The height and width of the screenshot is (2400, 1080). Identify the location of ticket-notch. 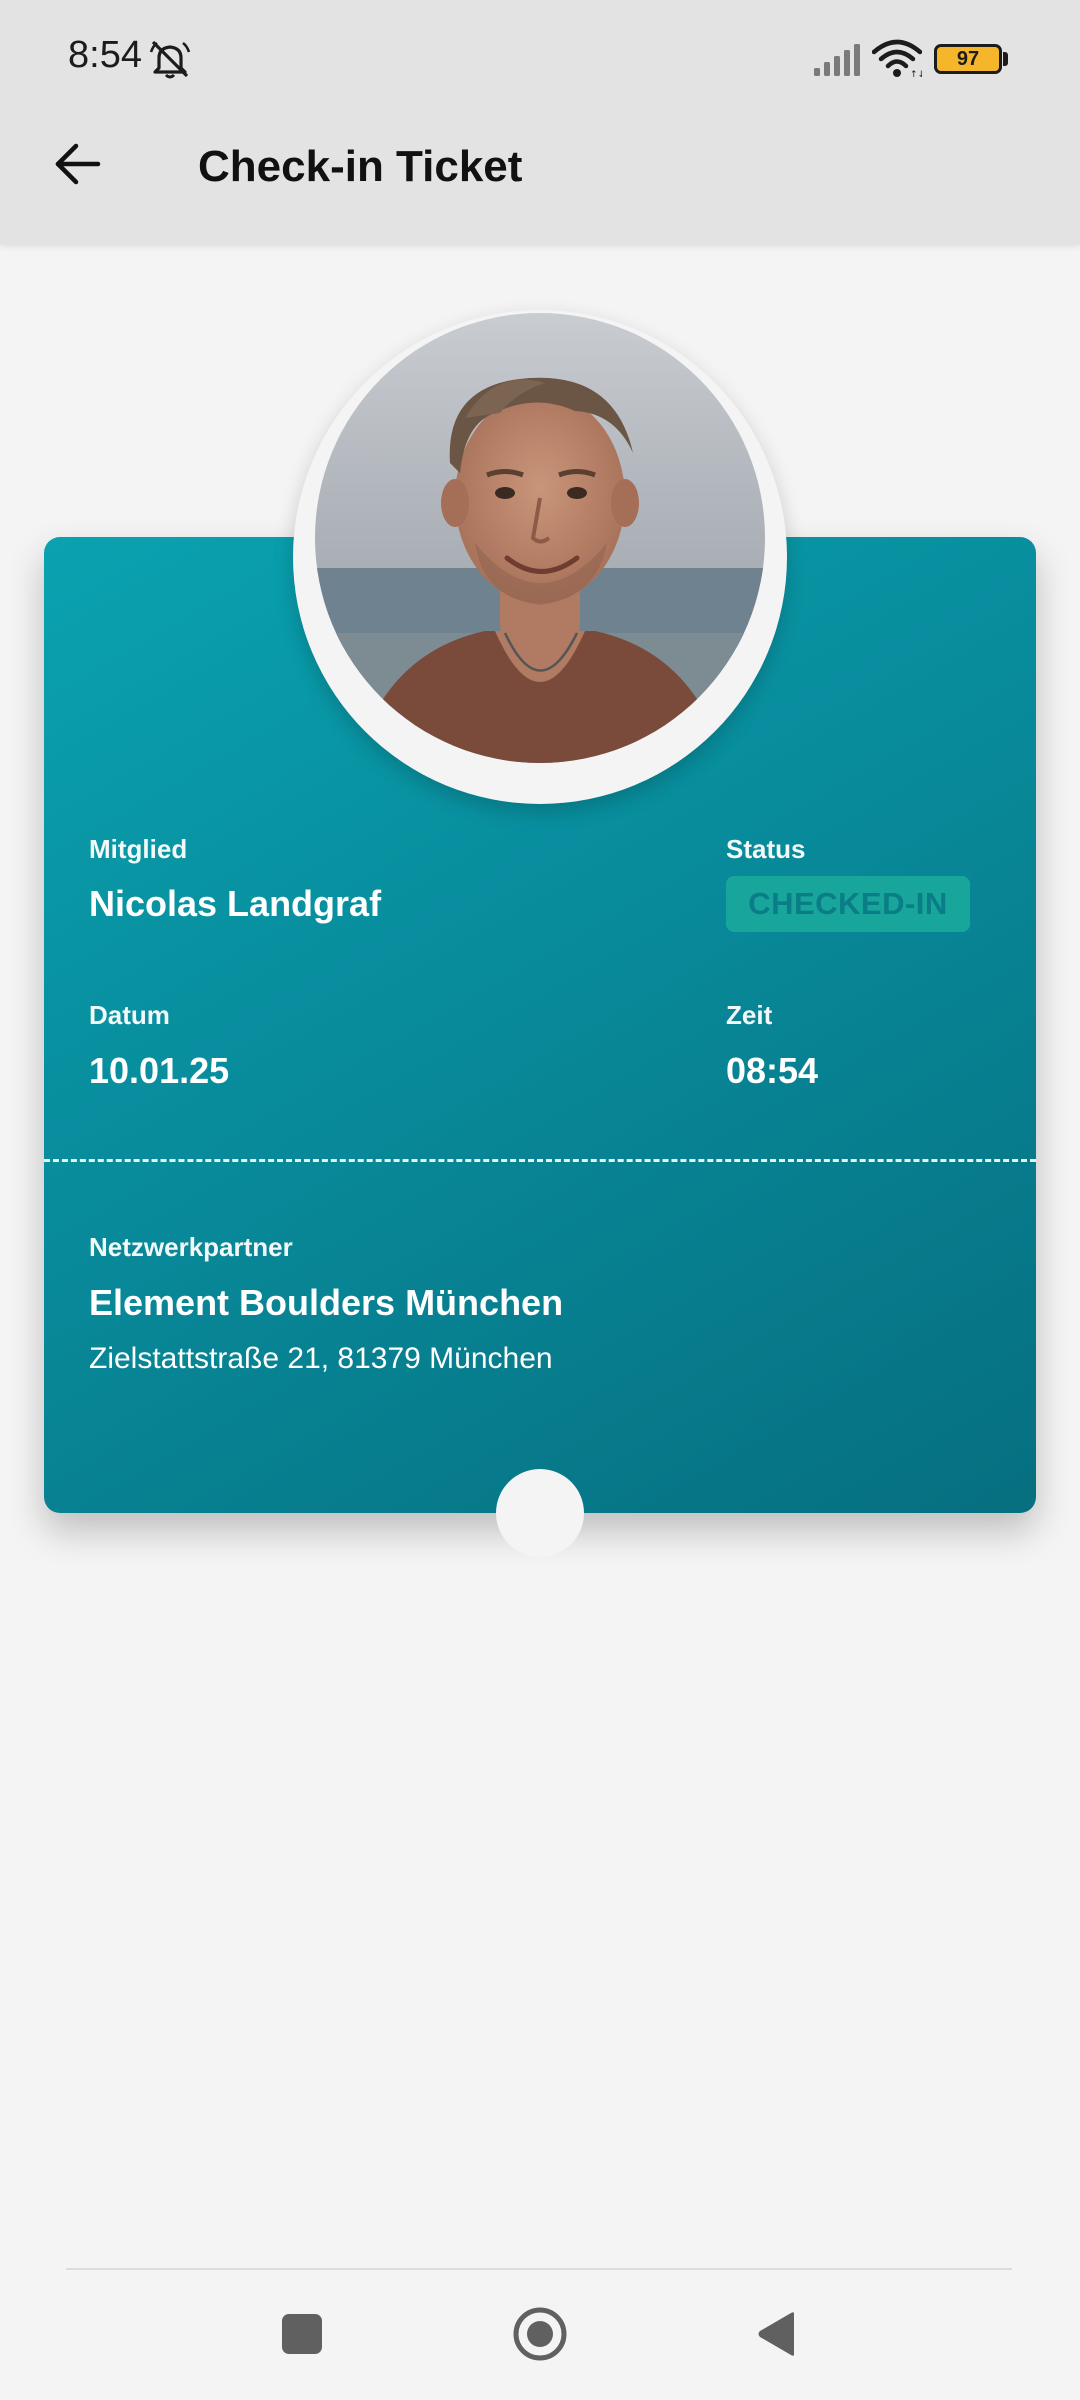
(540, 1513).